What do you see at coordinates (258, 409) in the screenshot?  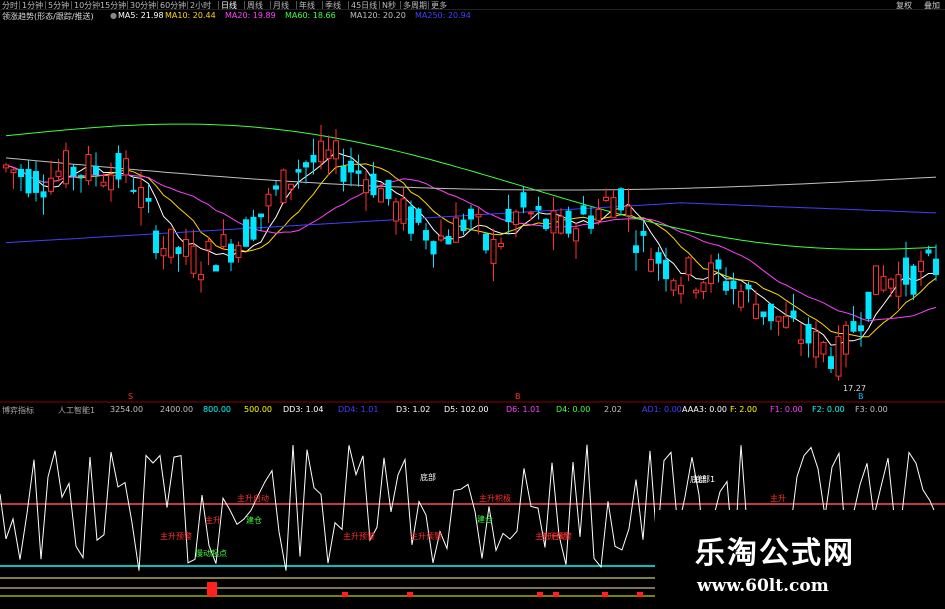 I see `indicator-value-3: 500.00` at bounding box center [258, 409].